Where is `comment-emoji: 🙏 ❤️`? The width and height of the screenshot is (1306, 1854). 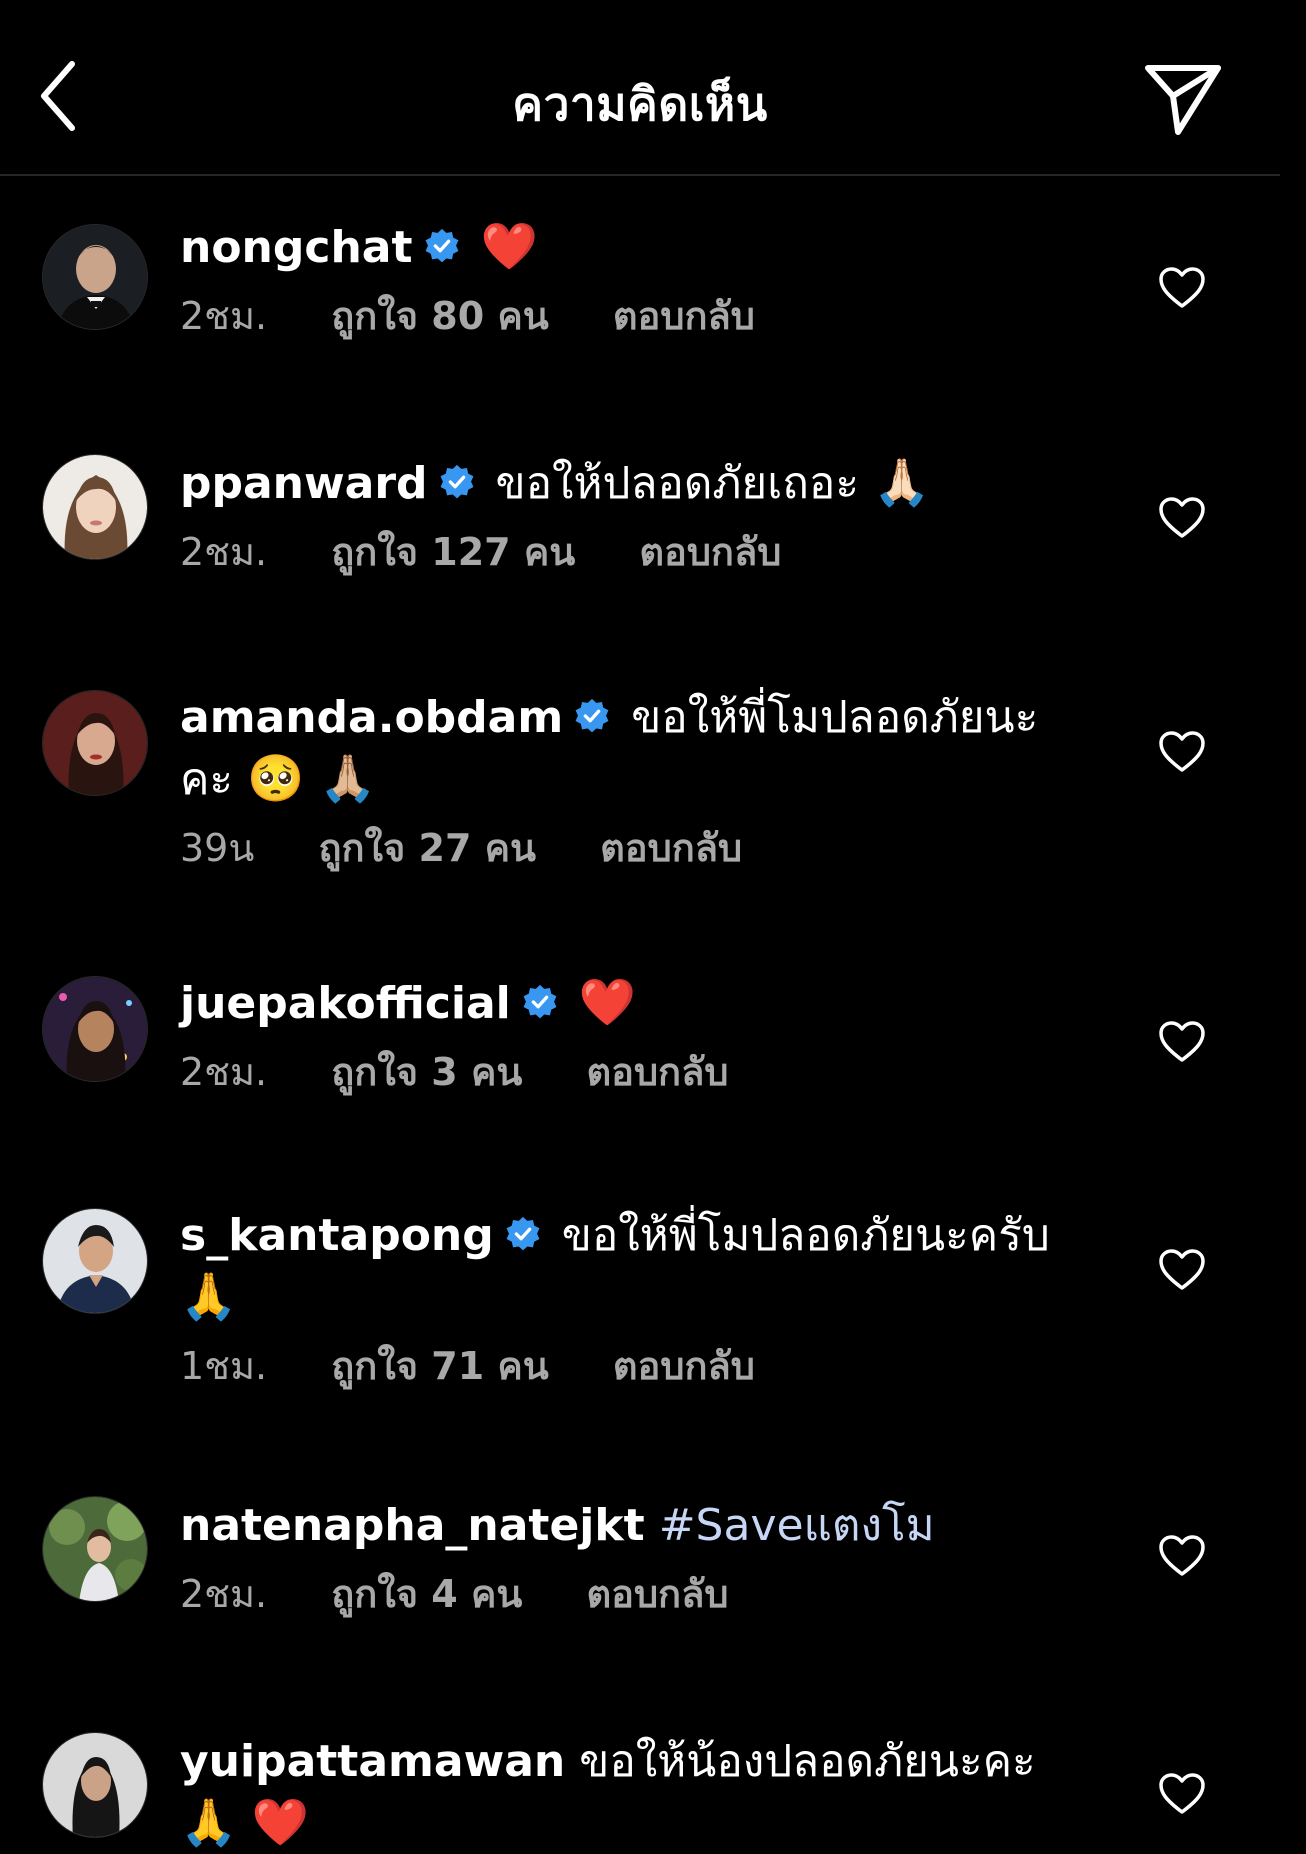
comment-emoji: 🙏 ❤️ is located at coordinates (245, 1822).